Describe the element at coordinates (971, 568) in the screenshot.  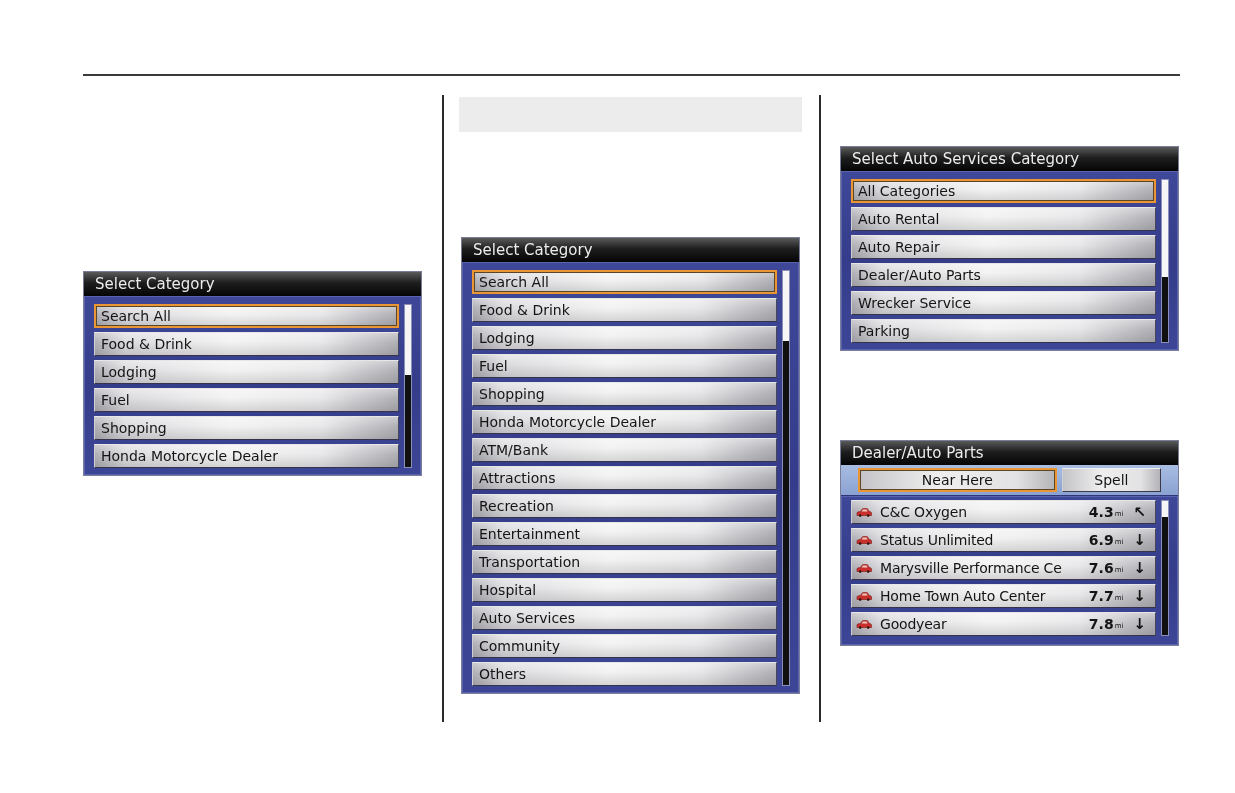
I see `place-name: Marysville Performance Ce` at that location.